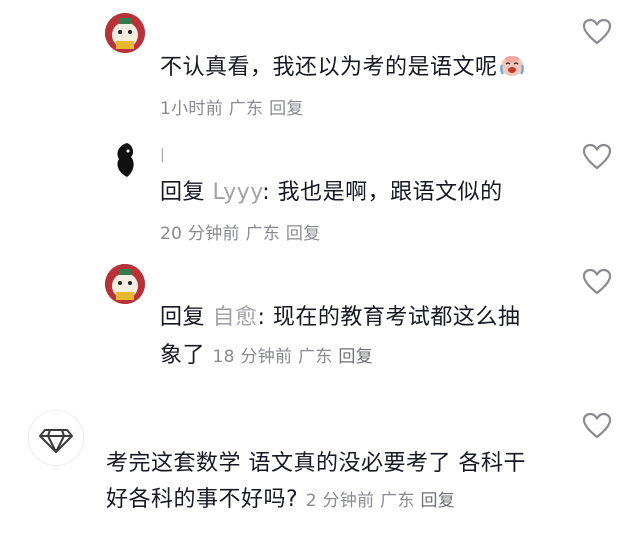 This screenshot has width=640, height=538. Describe the element at coordinates (382, 192) in the screenshot. I see `comment-text-content: : 我也是啊，跟语文似的` at that location.